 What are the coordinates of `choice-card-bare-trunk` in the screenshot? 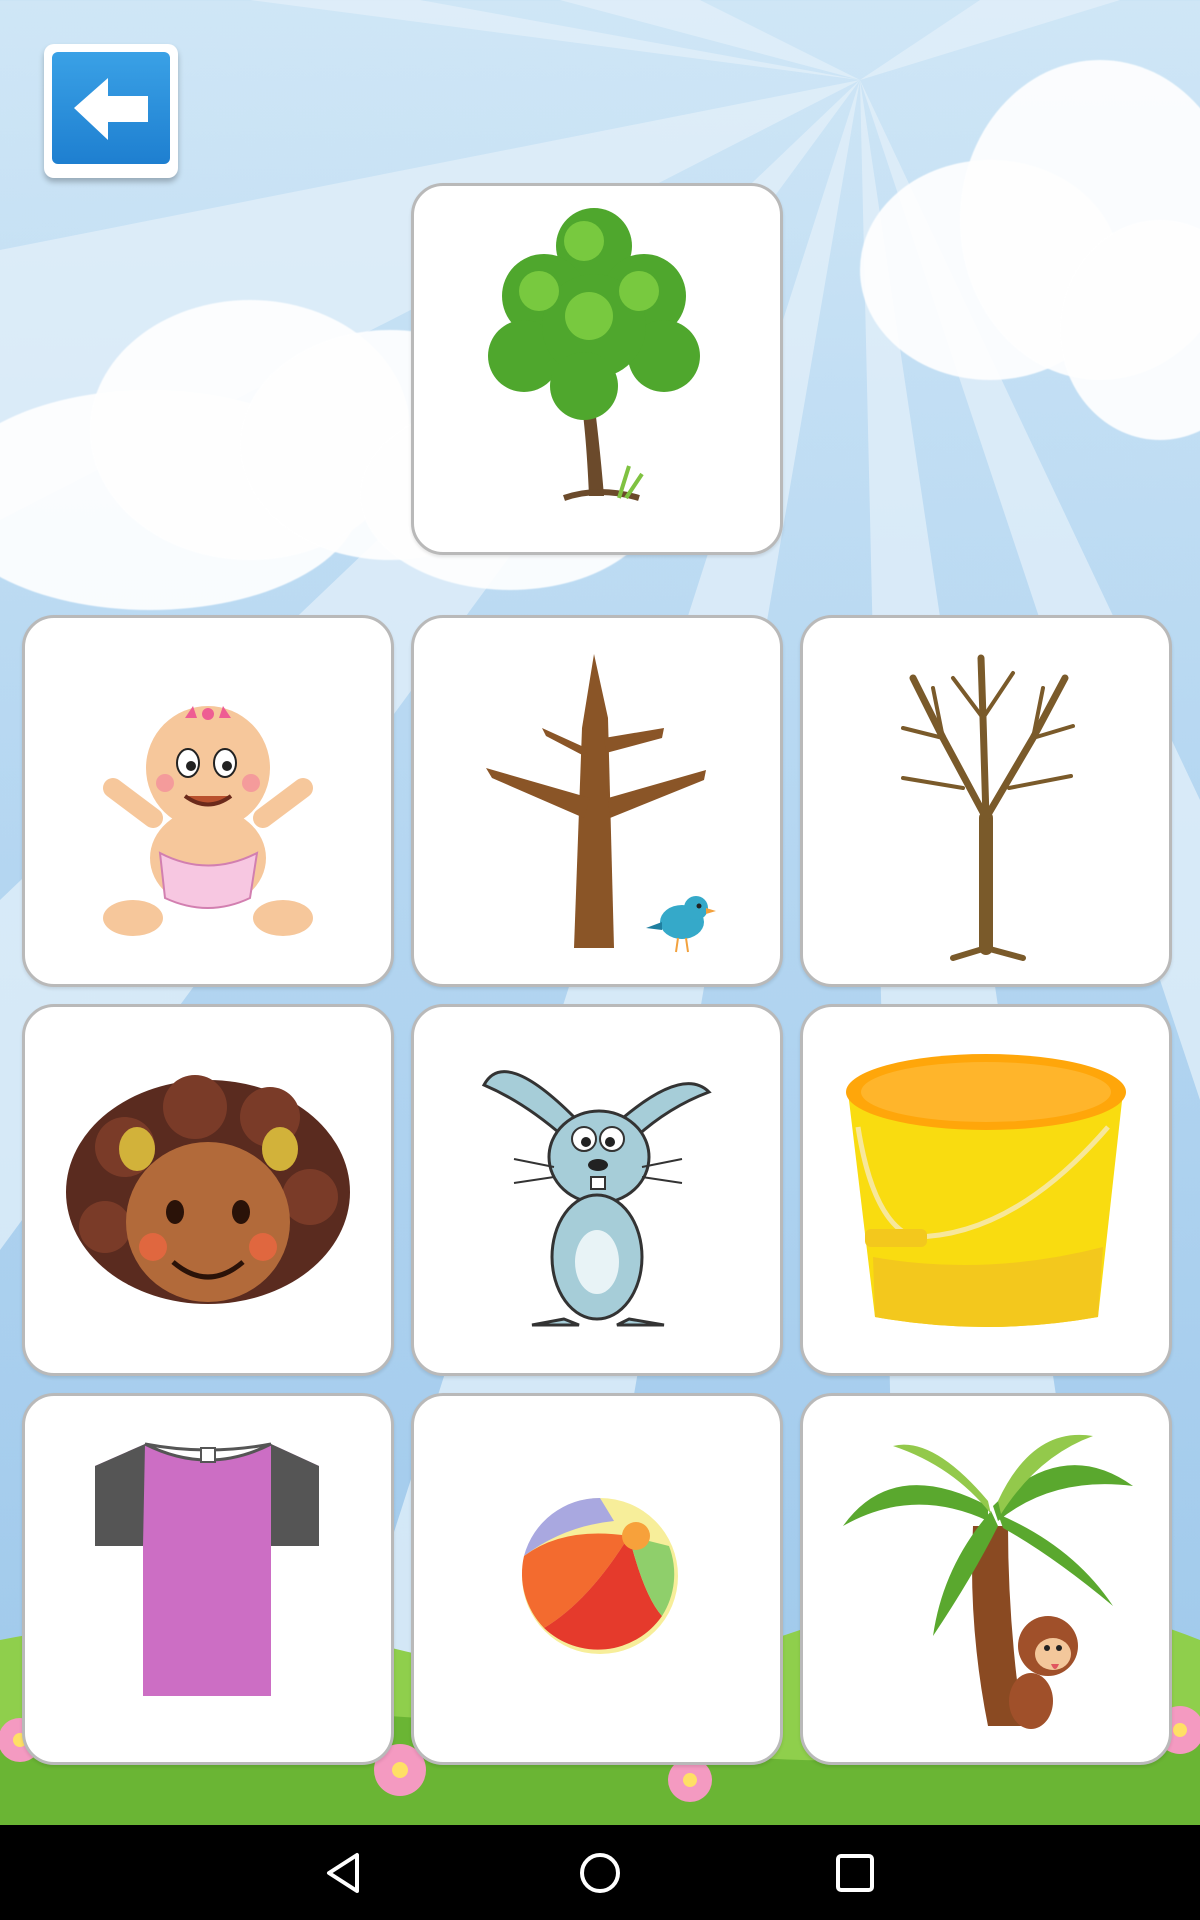 It's located at (597, 801).